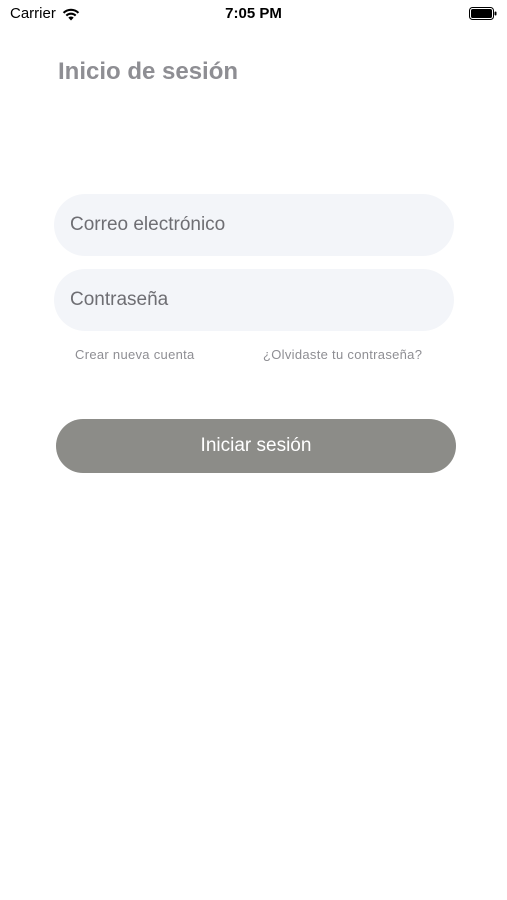 Image resolution: width=507 pixels, height=900 pixels. I want to click on status-time: 7:05 PM, so click(253, 13).